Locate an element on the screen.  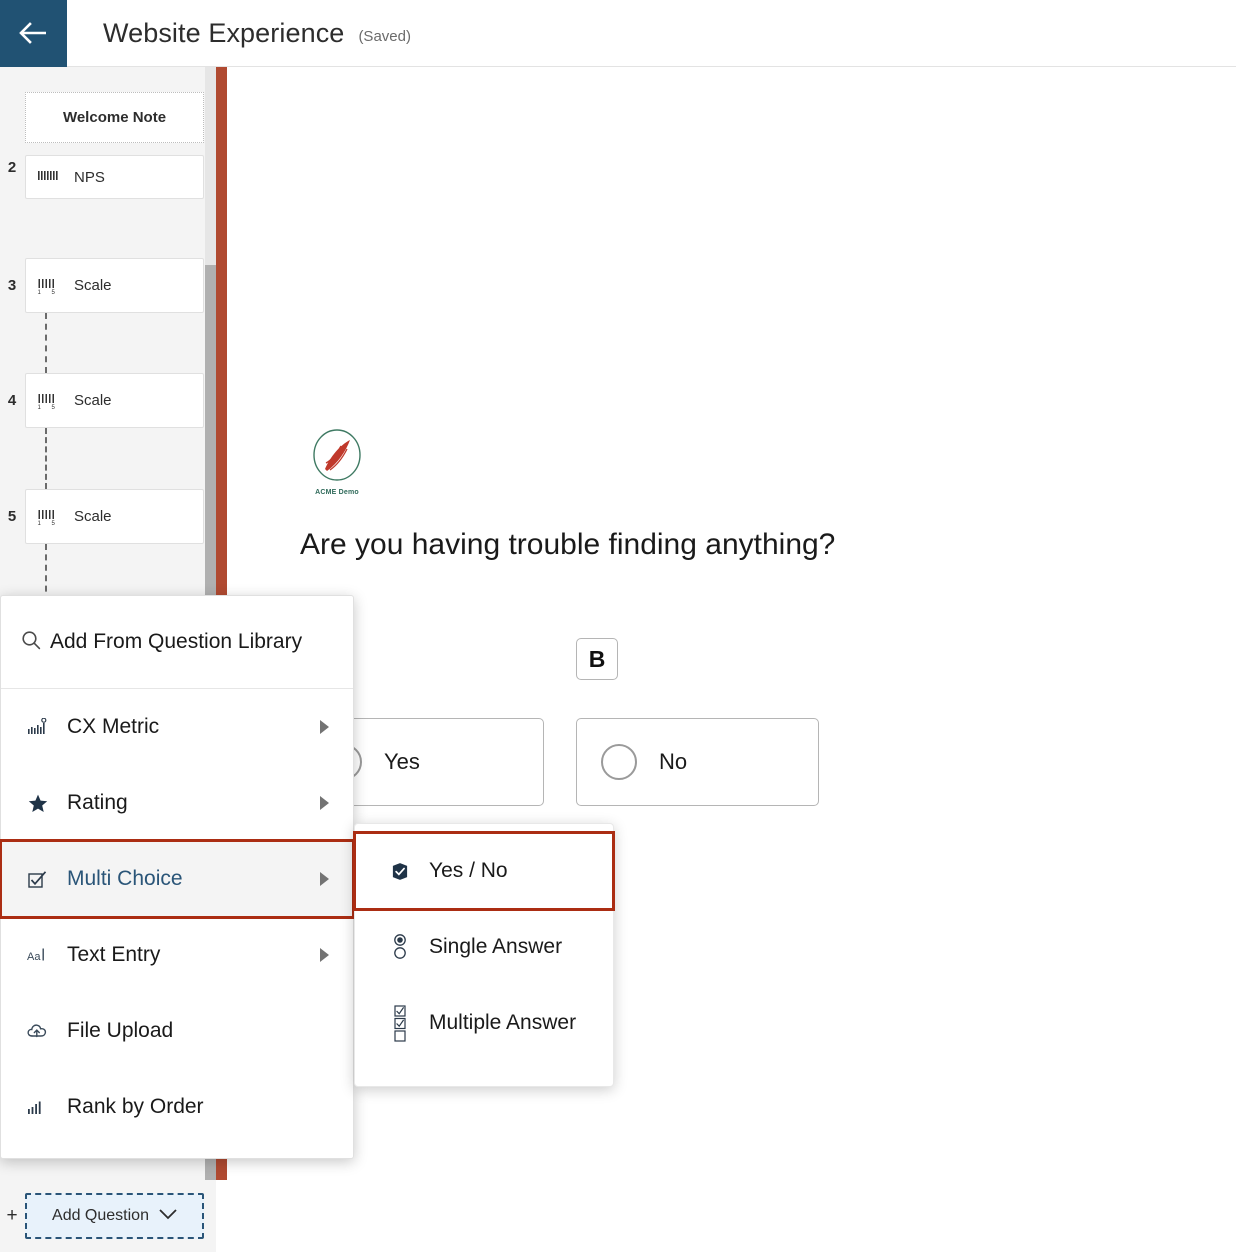
question-label-5: Scale is located at coordinates (93, 516).